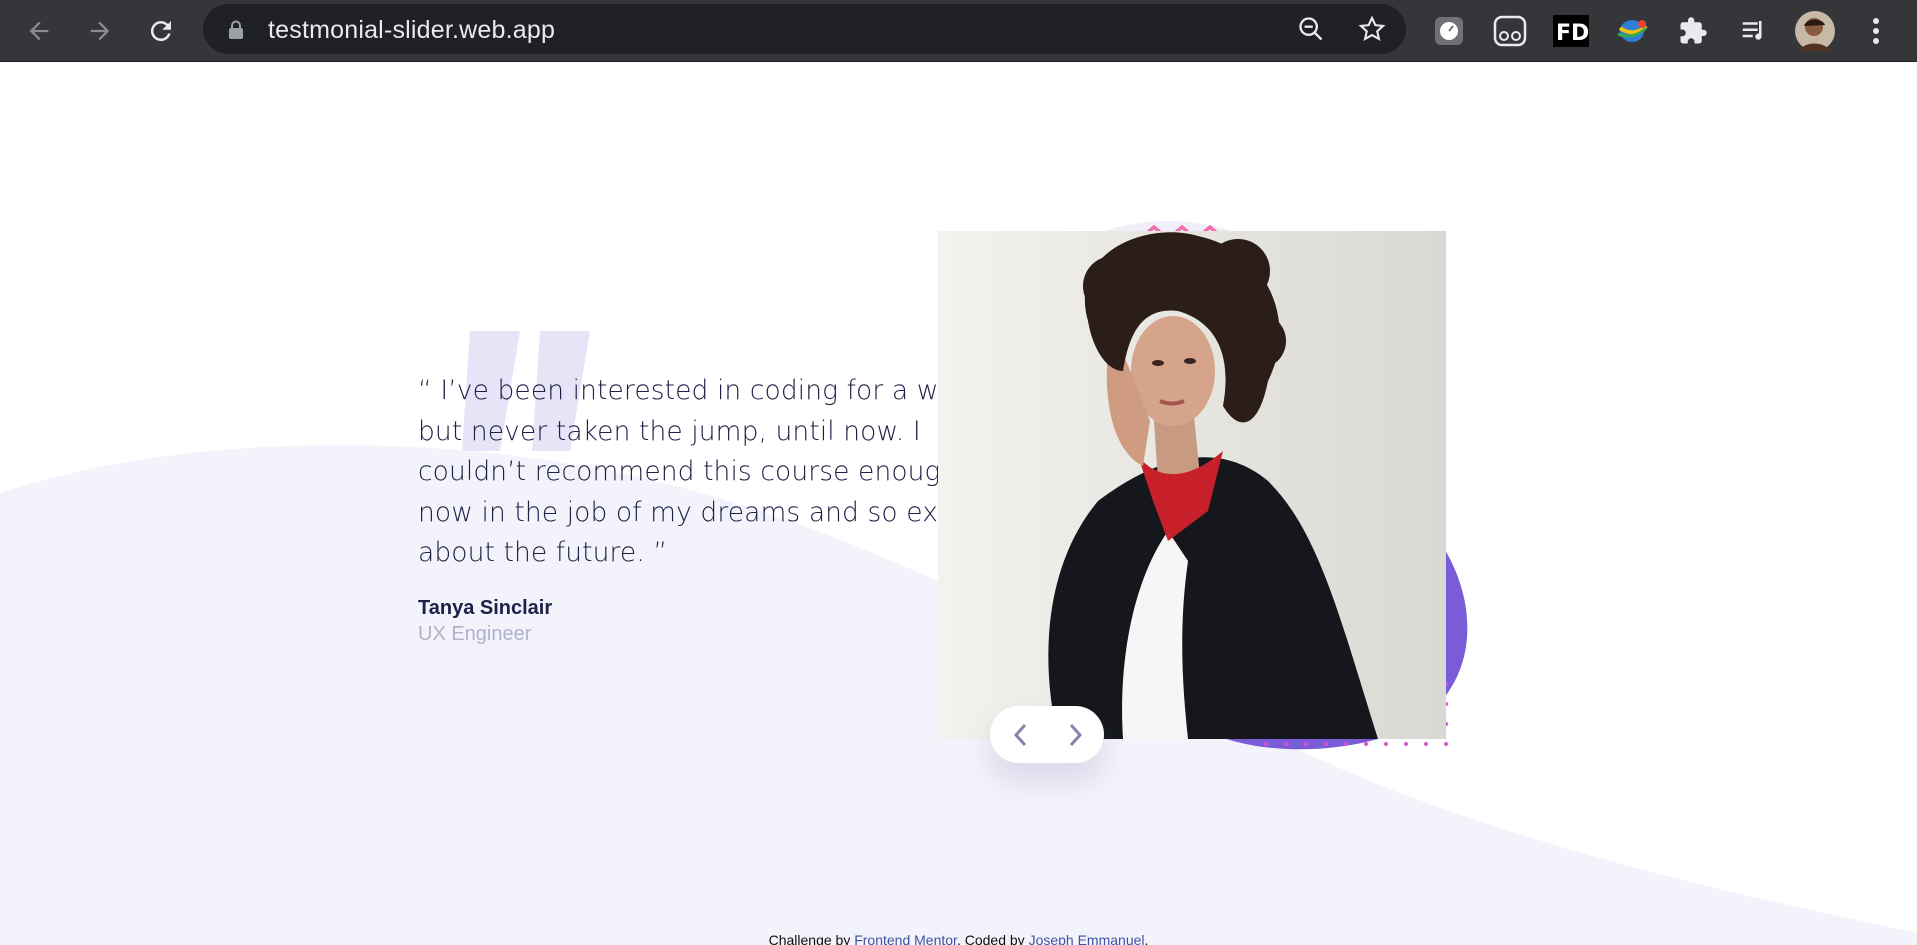 The height and width of the screenshot is (945, 1917). Describe the element at coordinates (1510, 31) in the screenshot. I see `extension-glasses-icon` at that location.